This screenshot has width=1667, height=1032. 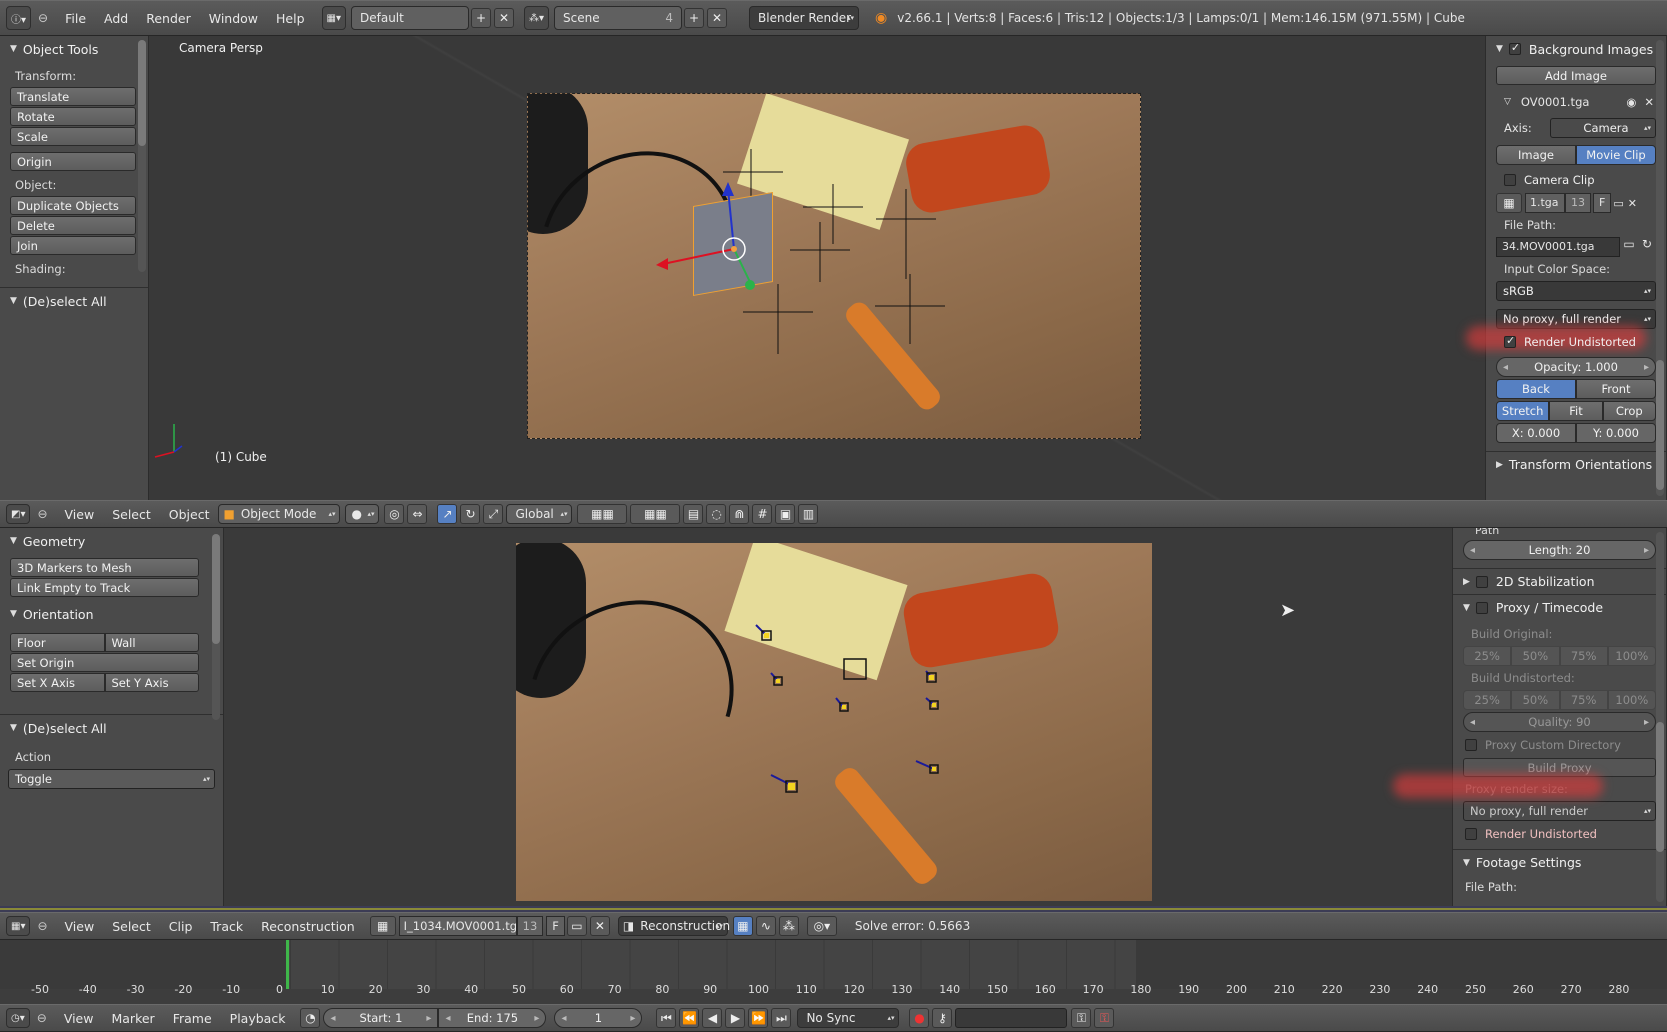 I want to click on screen-layout-field: Default, so click(x=410, y=18).